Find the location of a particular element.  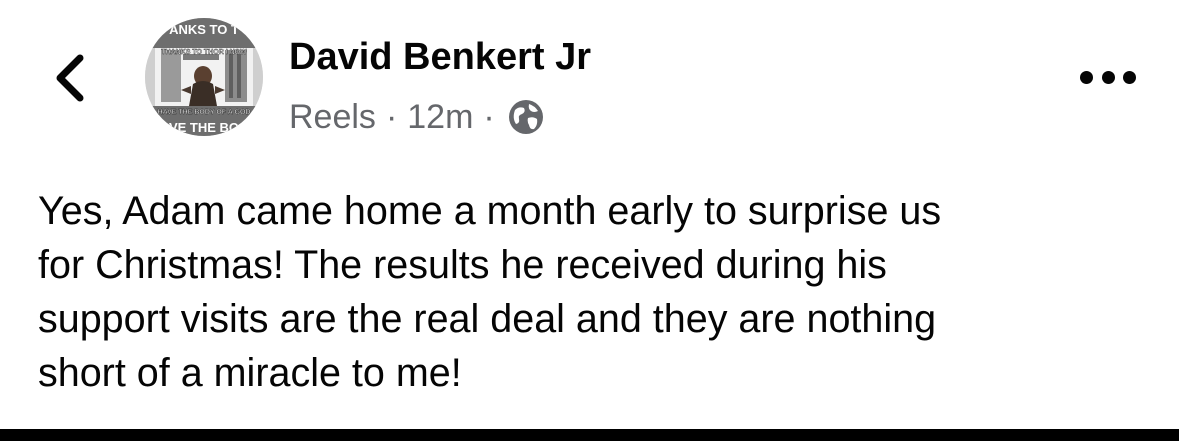

avatar-rim-bottom-text: VE THE BO is located at coordinates (204, 127).